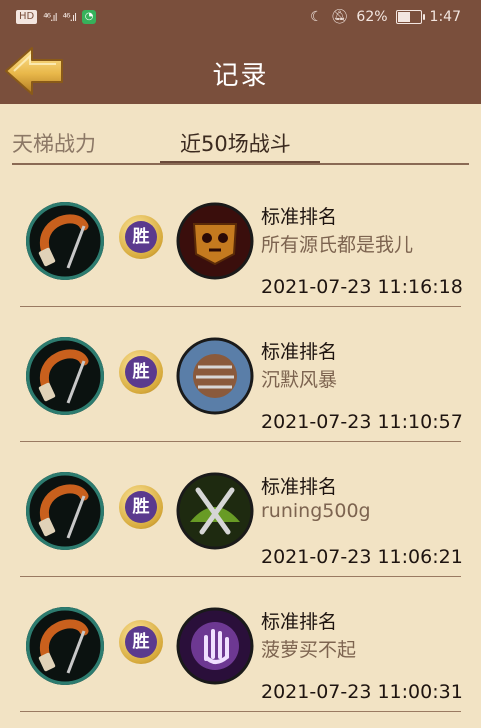  I want to click on moon-icon: ☾, so click(316, 17).